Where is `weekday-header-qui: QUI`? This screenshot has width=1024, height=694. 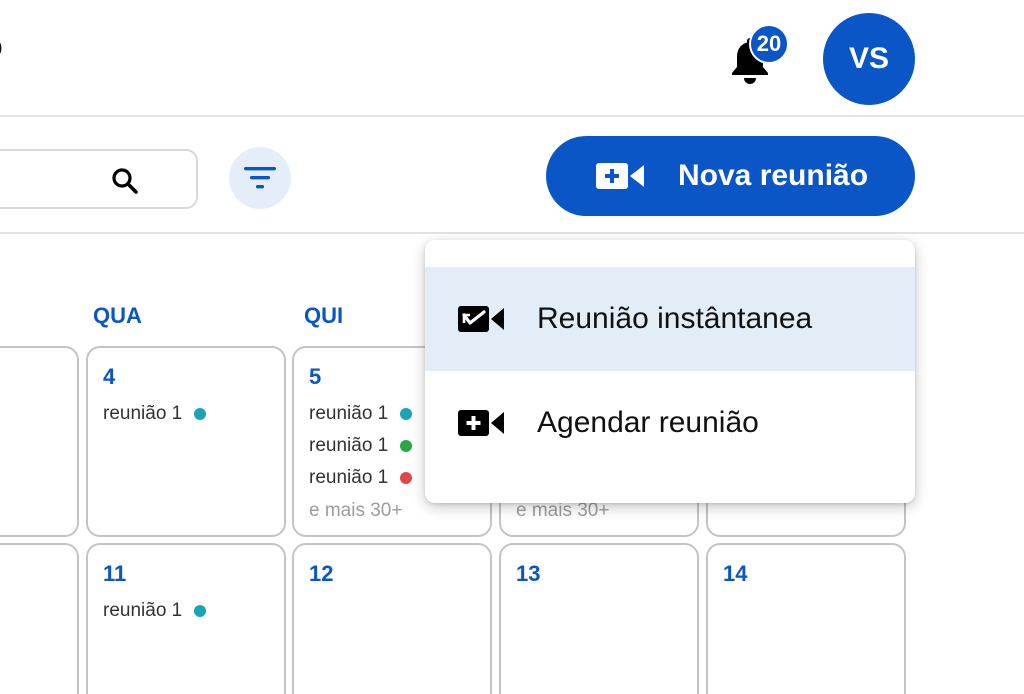 weekday-header-qui: QUI is located at coordinates (324, 315).